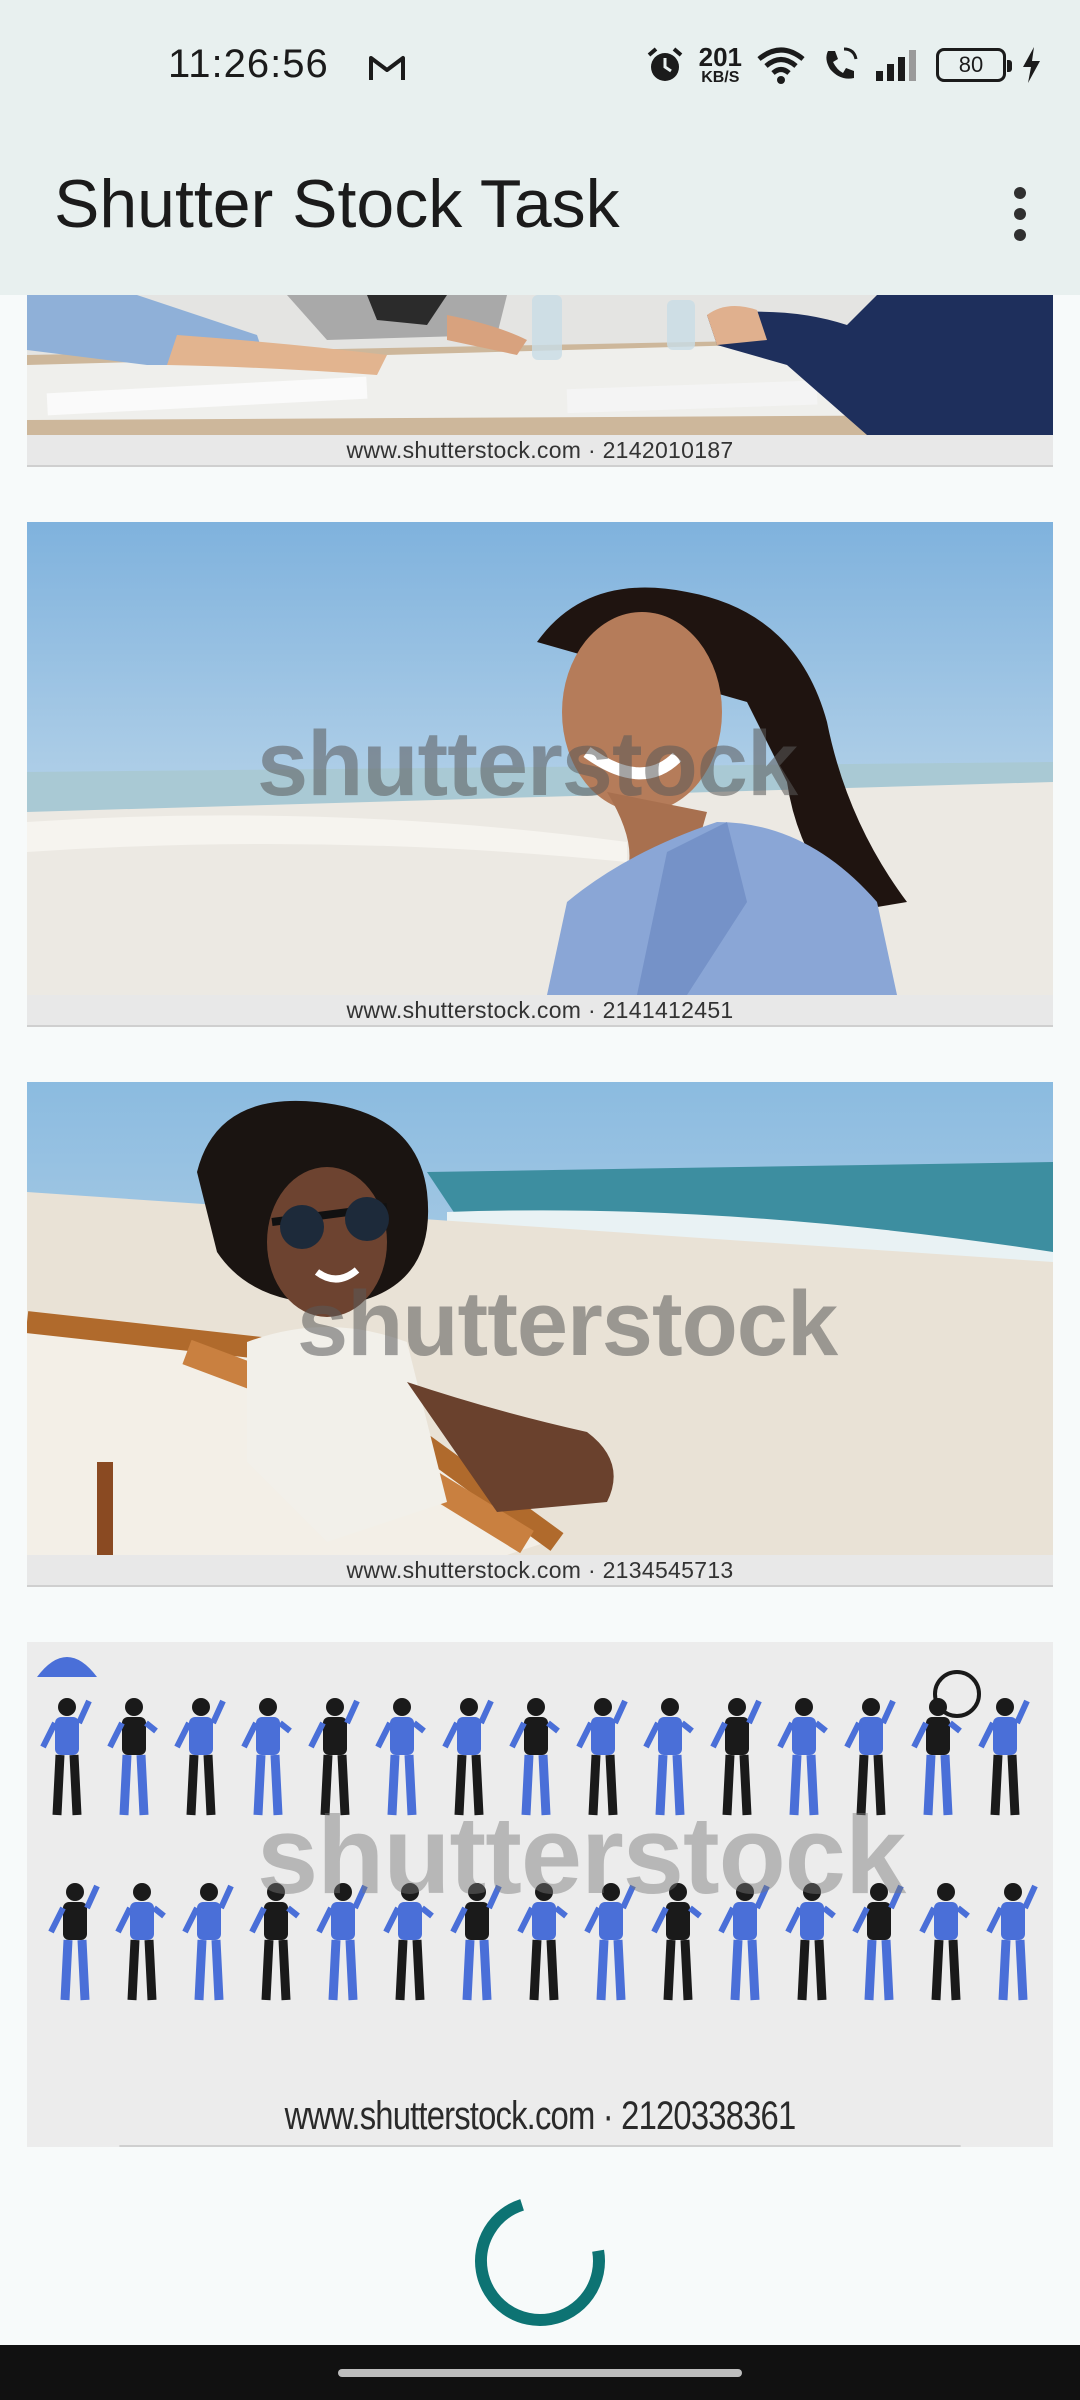 This screenshot has width=1080, height=2400. I want to click on status-icons: 201 KB/S 80, so click(843, 65).